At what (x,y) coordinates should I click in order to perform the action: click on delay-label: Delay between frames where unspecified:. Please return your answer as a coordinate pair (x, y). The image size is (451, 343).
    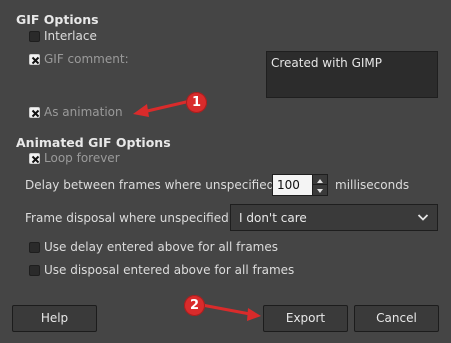
    Looking at the image, I should click on (152, 185).